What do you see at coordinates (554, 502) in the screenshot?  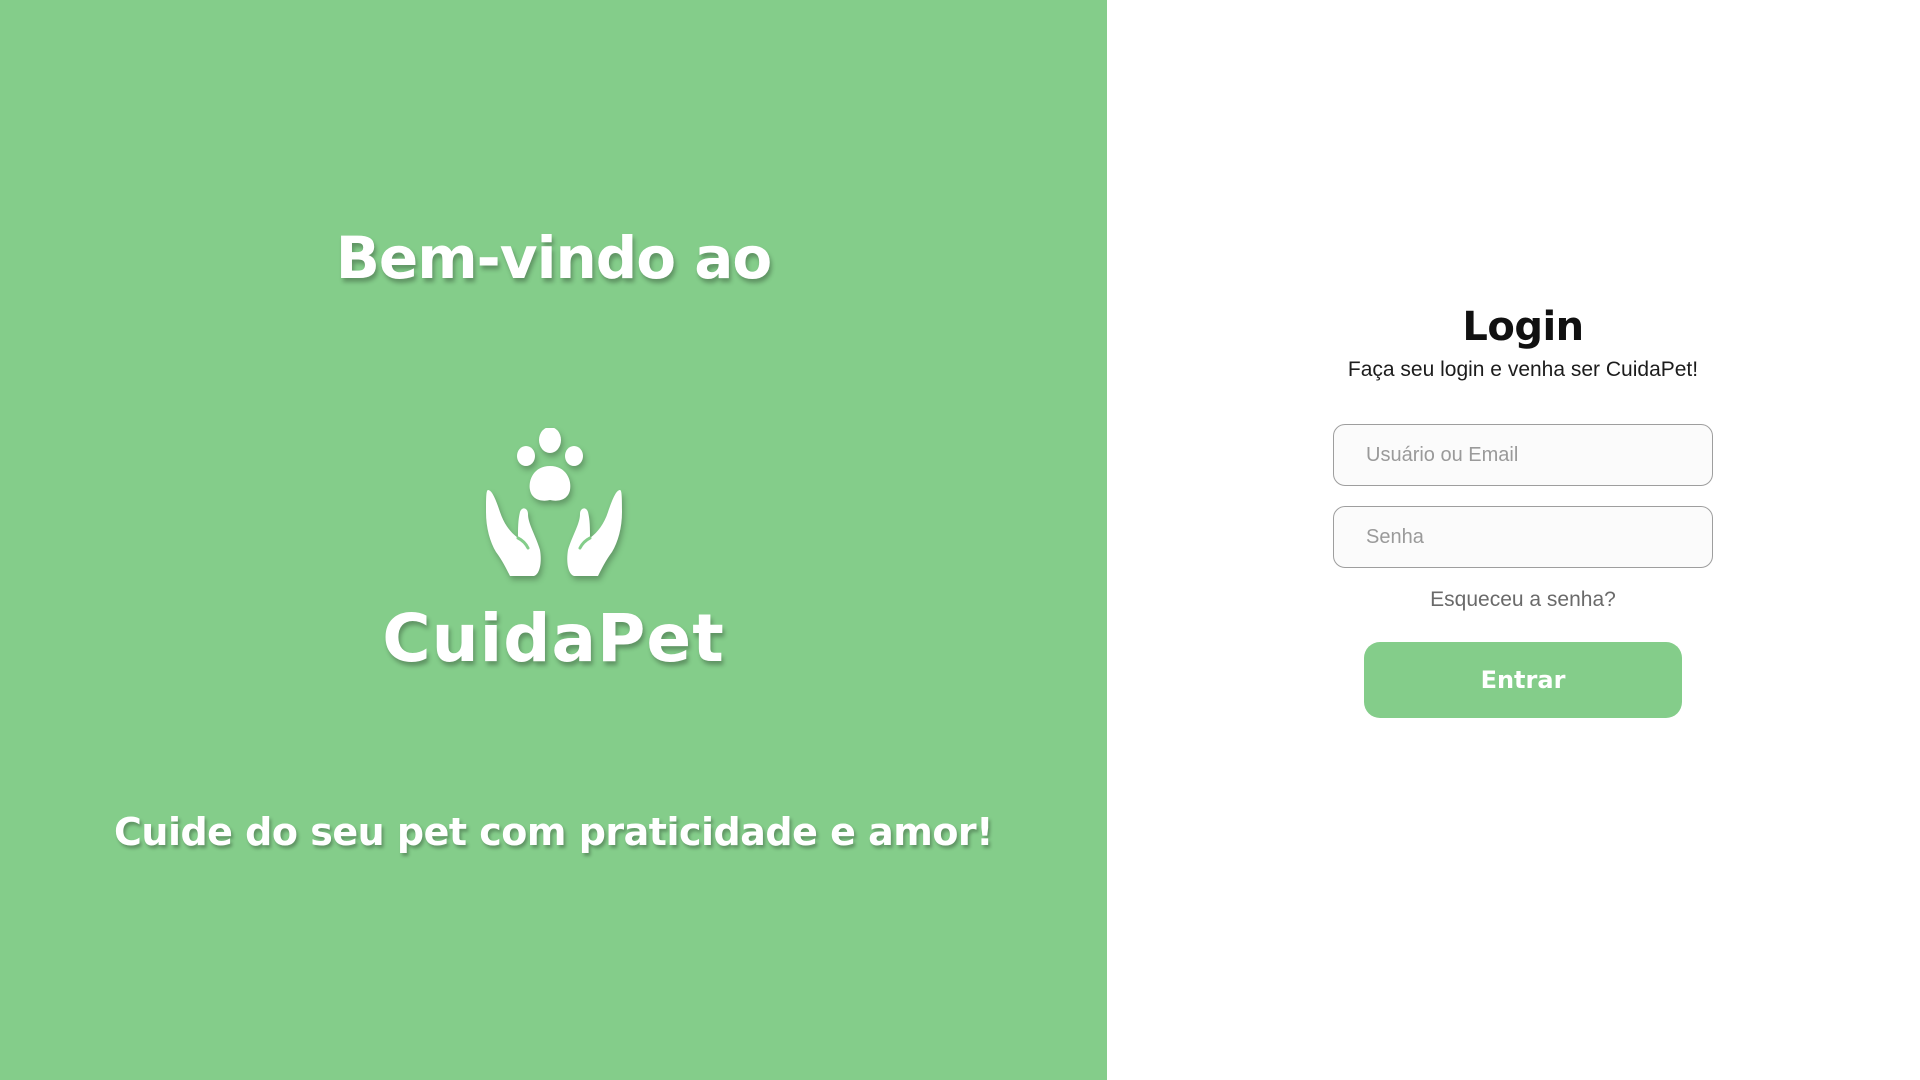 I see `hands-paw-icon` at bounding box center [554, 502].